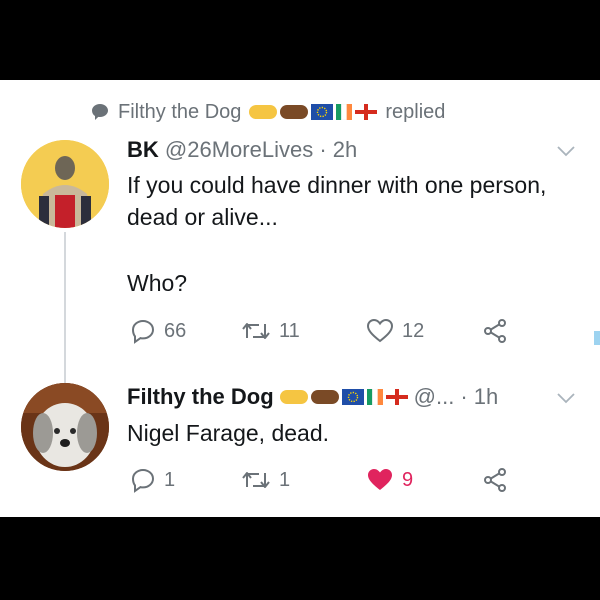  I want to click on tweet-time: · 2h, so click(338, 149).